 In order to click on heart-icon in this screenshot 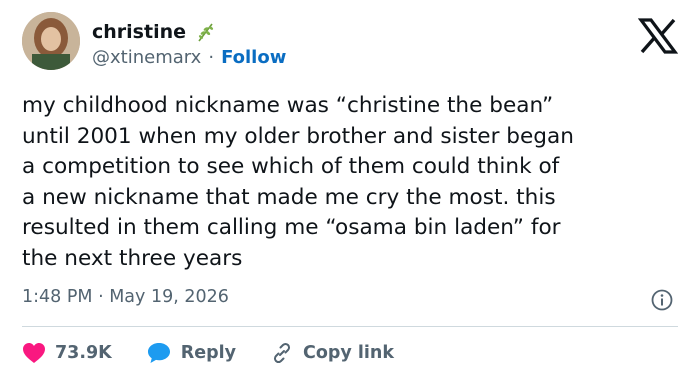, I will do `click(34, 353)`.